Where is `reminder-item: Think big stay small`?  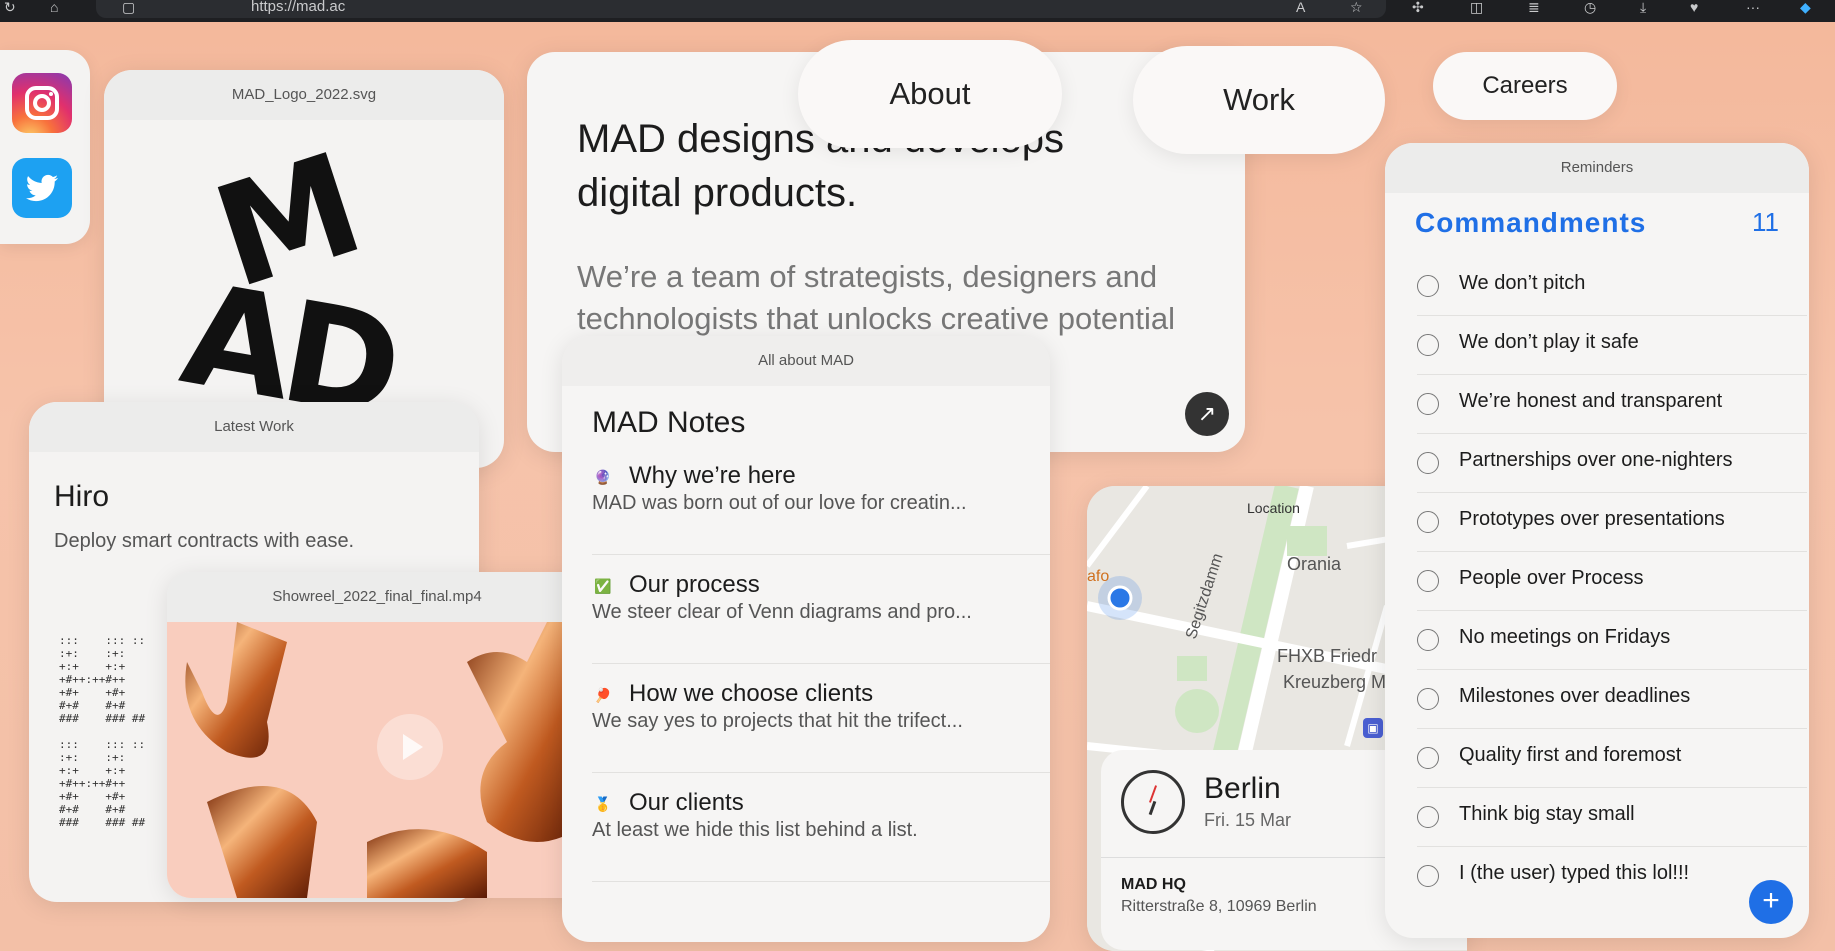
reminder-item: Think big stay small is located at coordinates (1612, 817).